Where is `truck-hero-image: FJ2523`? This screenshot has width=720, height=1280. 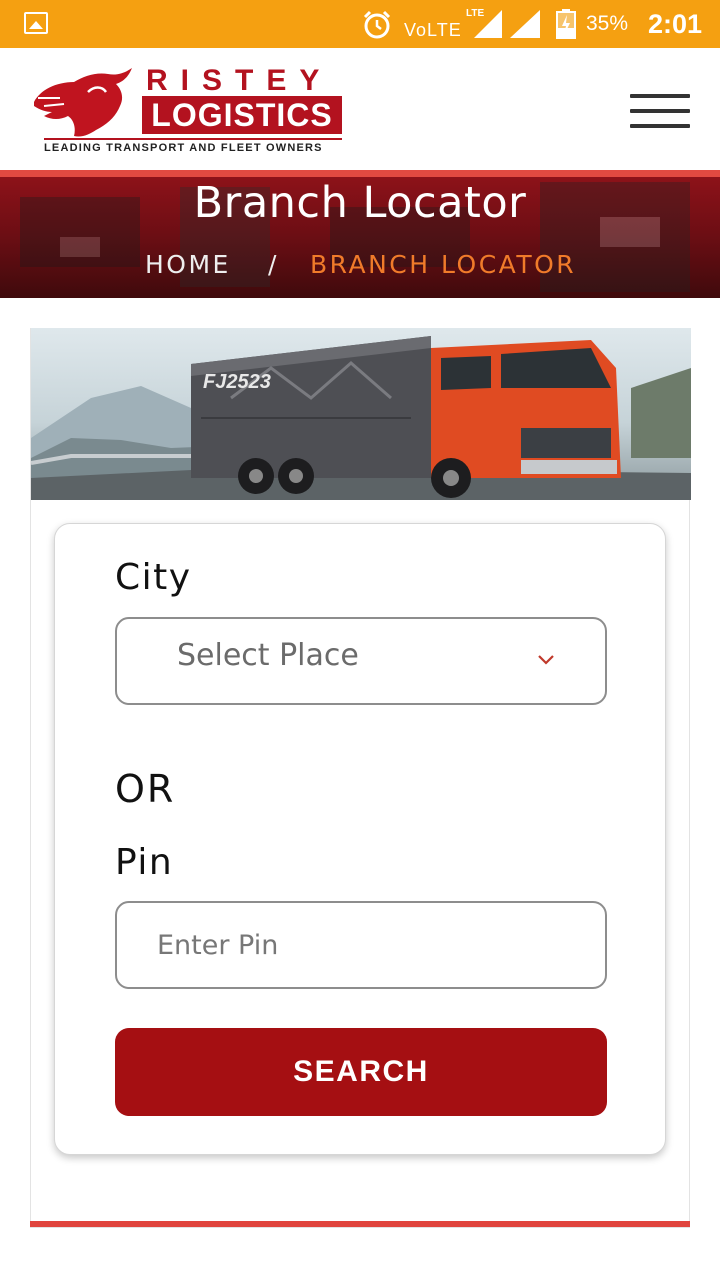
truck-hero-image: FJ2523 is located at coordinates (361, 414).